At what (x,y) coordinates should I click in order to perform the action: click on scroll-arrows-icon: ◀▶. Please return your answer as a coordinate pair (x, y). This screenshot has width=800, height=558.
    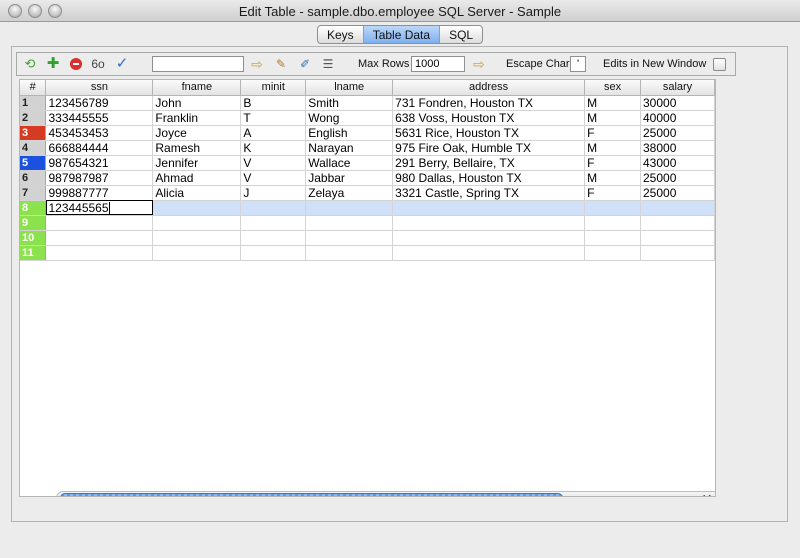
    Looking at the image, I should click on (707, 494).